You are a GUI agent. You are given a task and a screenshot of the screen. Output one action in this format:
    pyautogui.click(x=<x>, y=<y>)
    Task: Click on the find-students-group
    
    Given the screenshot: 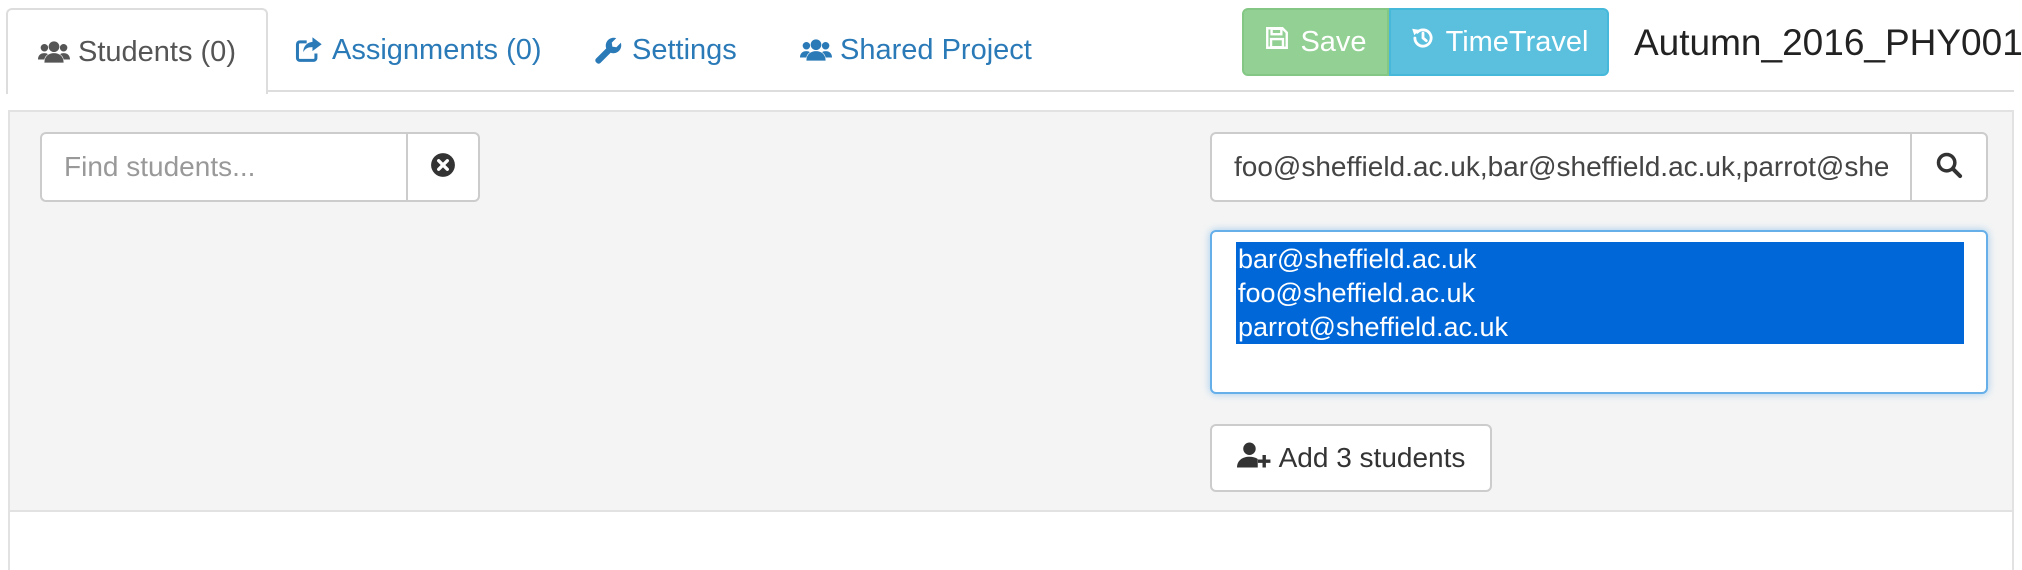 What is the action you would take?
    pyautogui.click(x=260, y=167)
    